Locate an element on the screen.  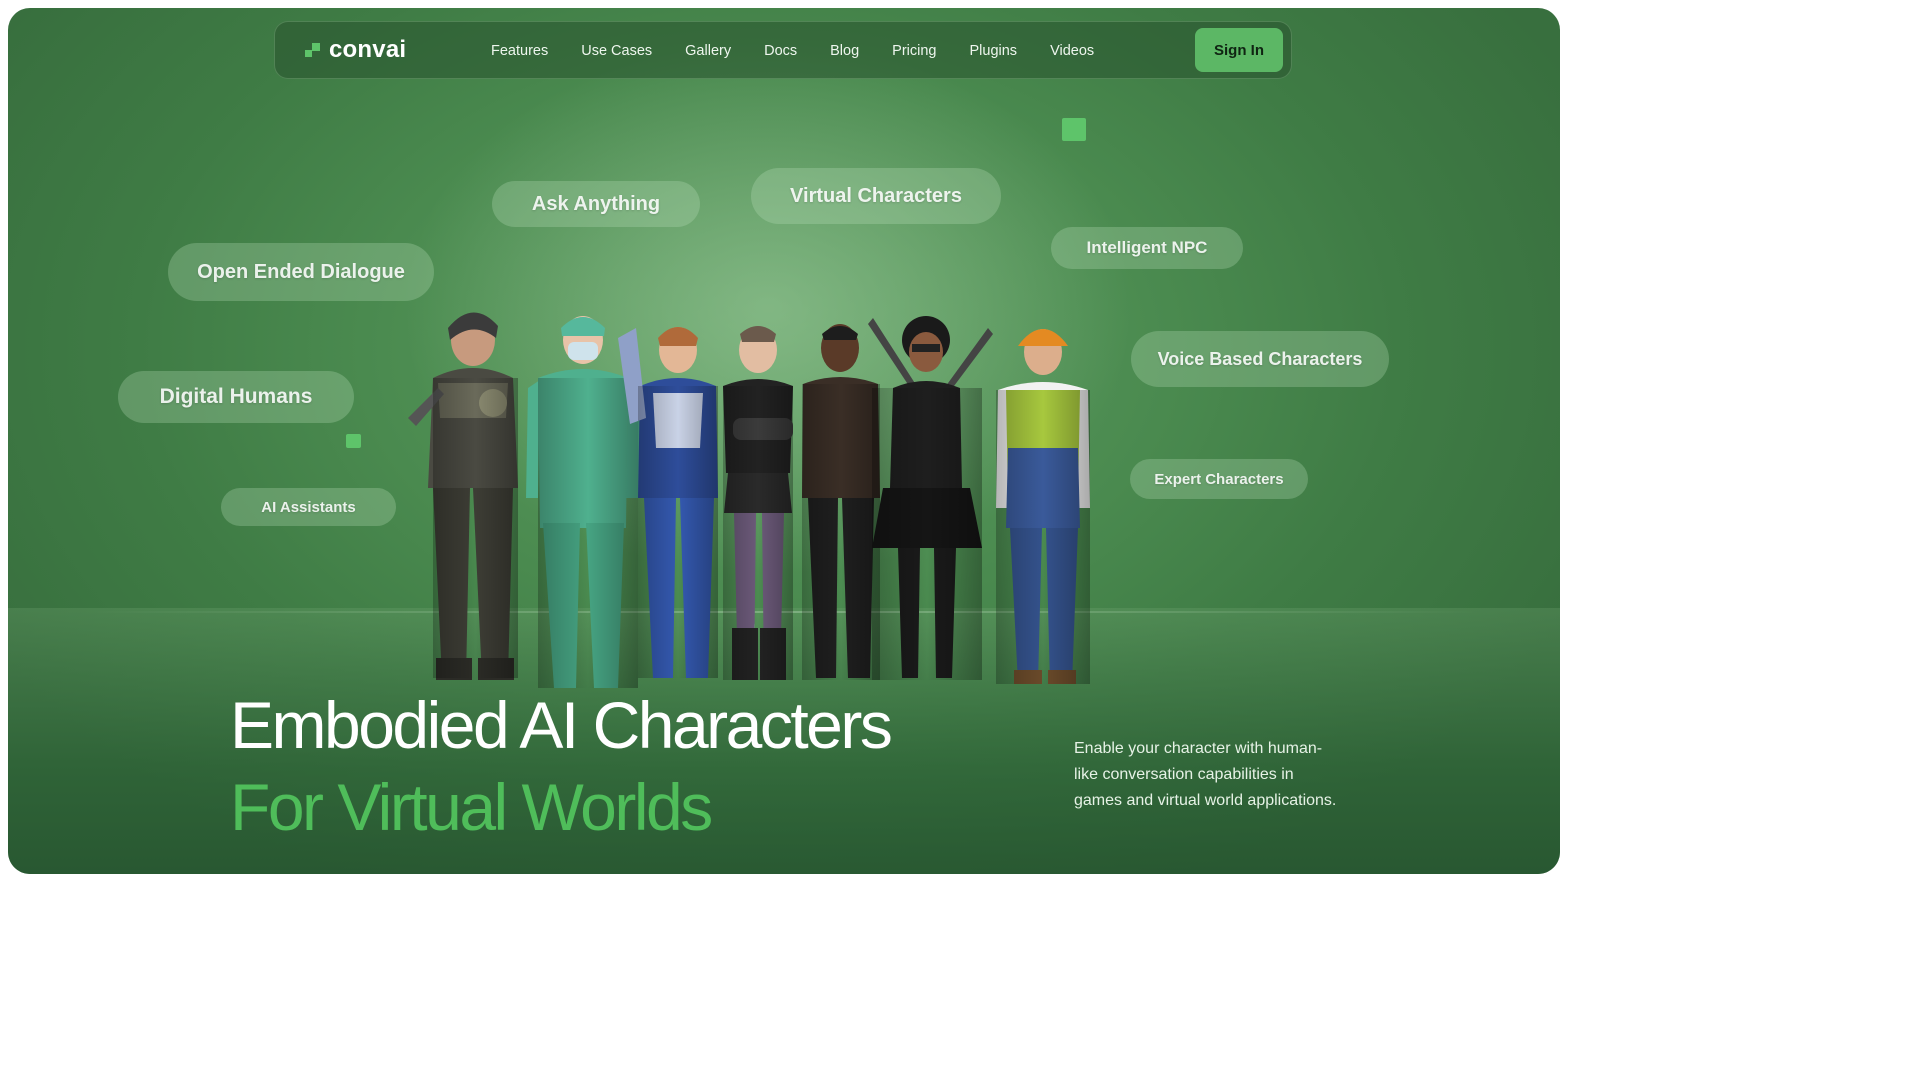
tag-voice-based-characters: Voice Based Characters is located at coordinates (1260, 359).